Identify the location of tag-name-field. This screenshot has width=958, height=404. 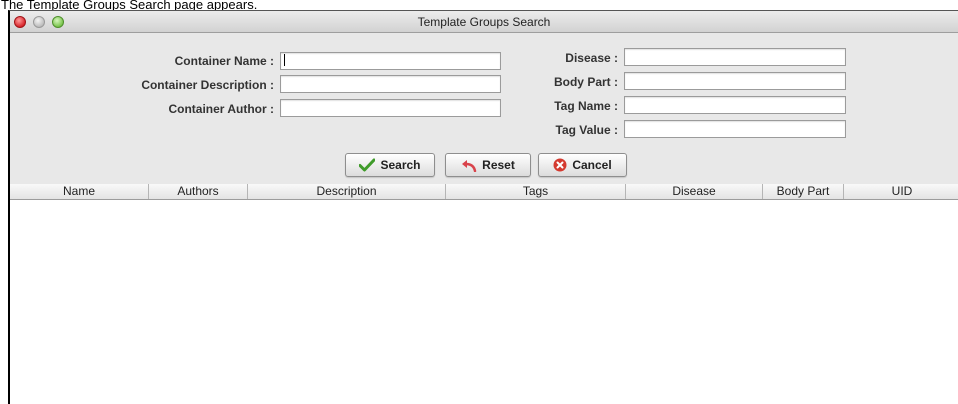
(735, 105).